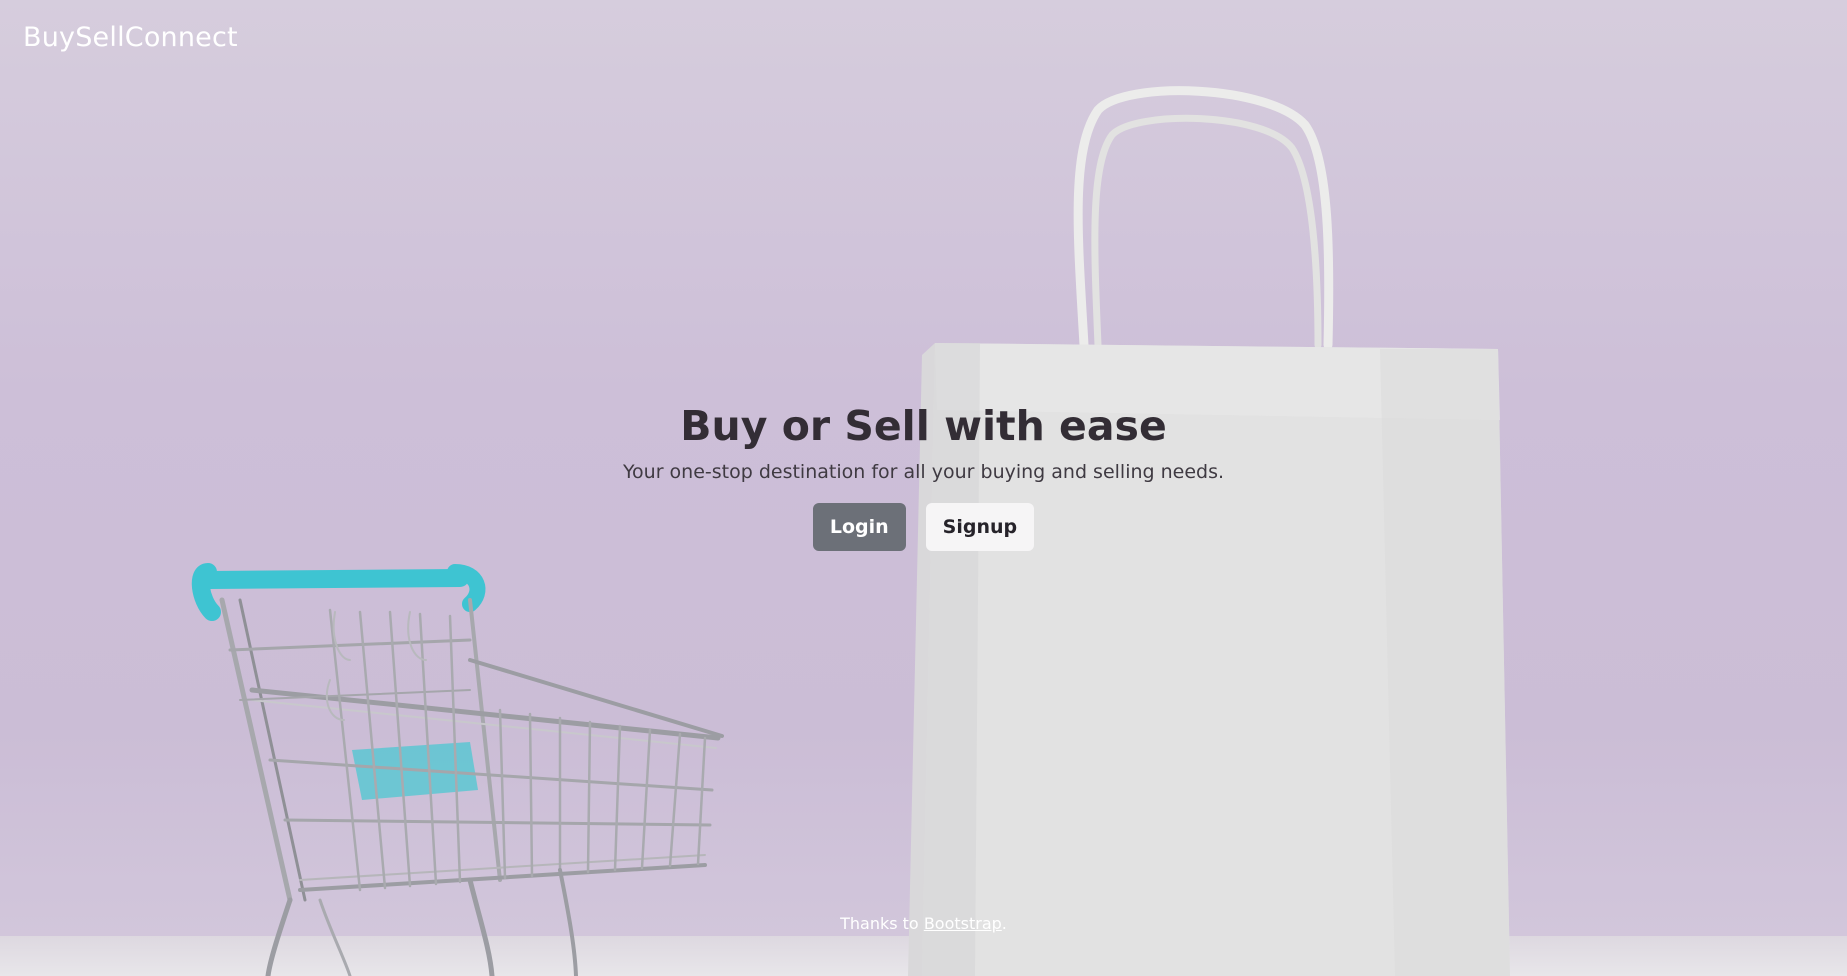 The width and height of the screenshot is (1847, 976). I want to click on hero-title: Buy or Sell with ease, so click(923, 426).